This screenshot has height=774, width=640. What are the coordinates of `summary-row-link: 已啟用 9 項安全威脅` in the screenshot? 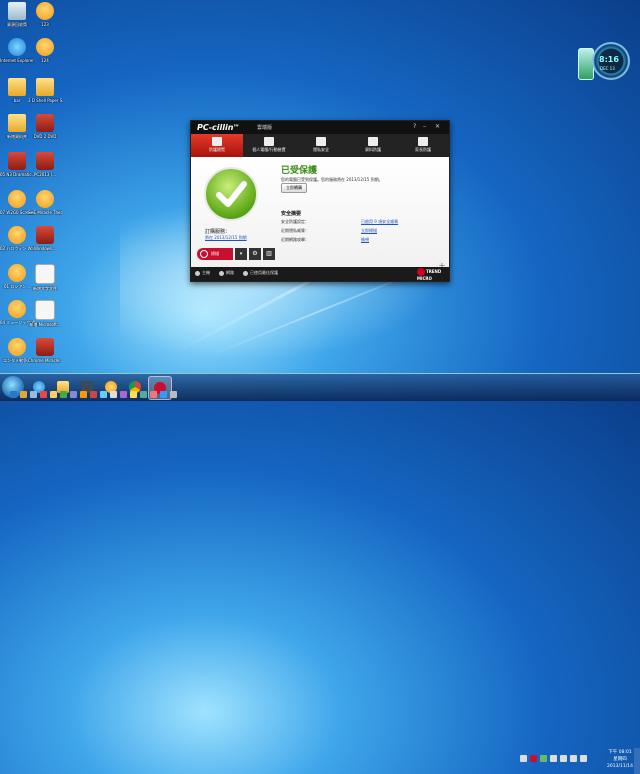 It's located at (379, 222).